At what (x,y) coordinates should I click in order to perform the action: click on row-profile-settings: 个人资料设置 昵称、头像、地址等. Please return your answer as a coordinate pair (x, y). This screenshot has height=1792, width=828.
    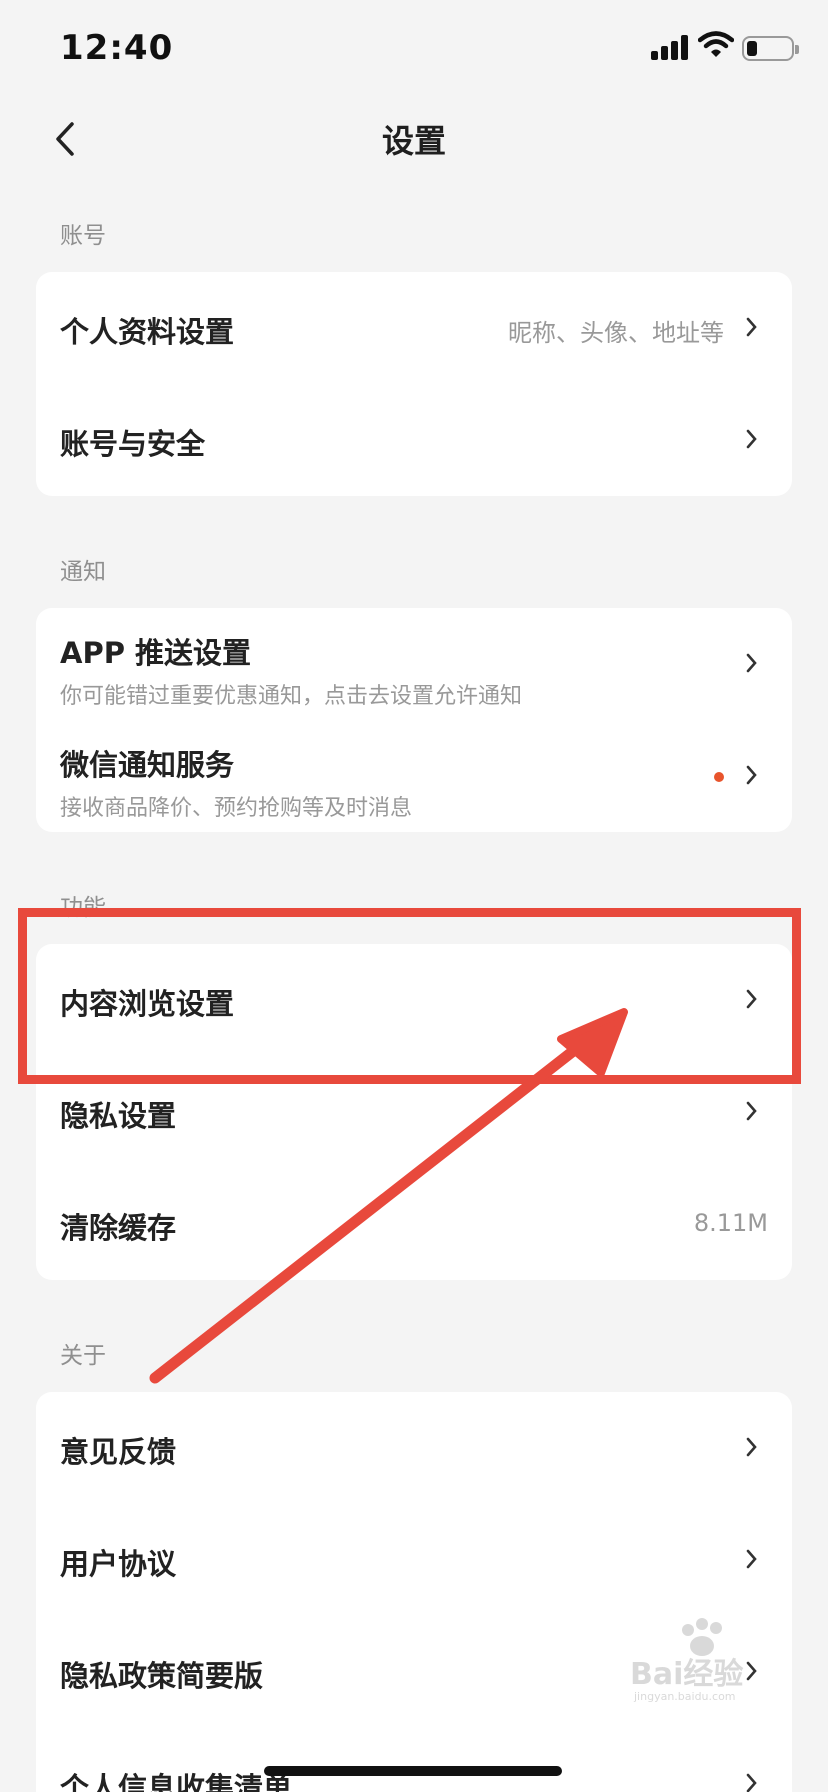
    Looking at the image, I should click on (414, 328).